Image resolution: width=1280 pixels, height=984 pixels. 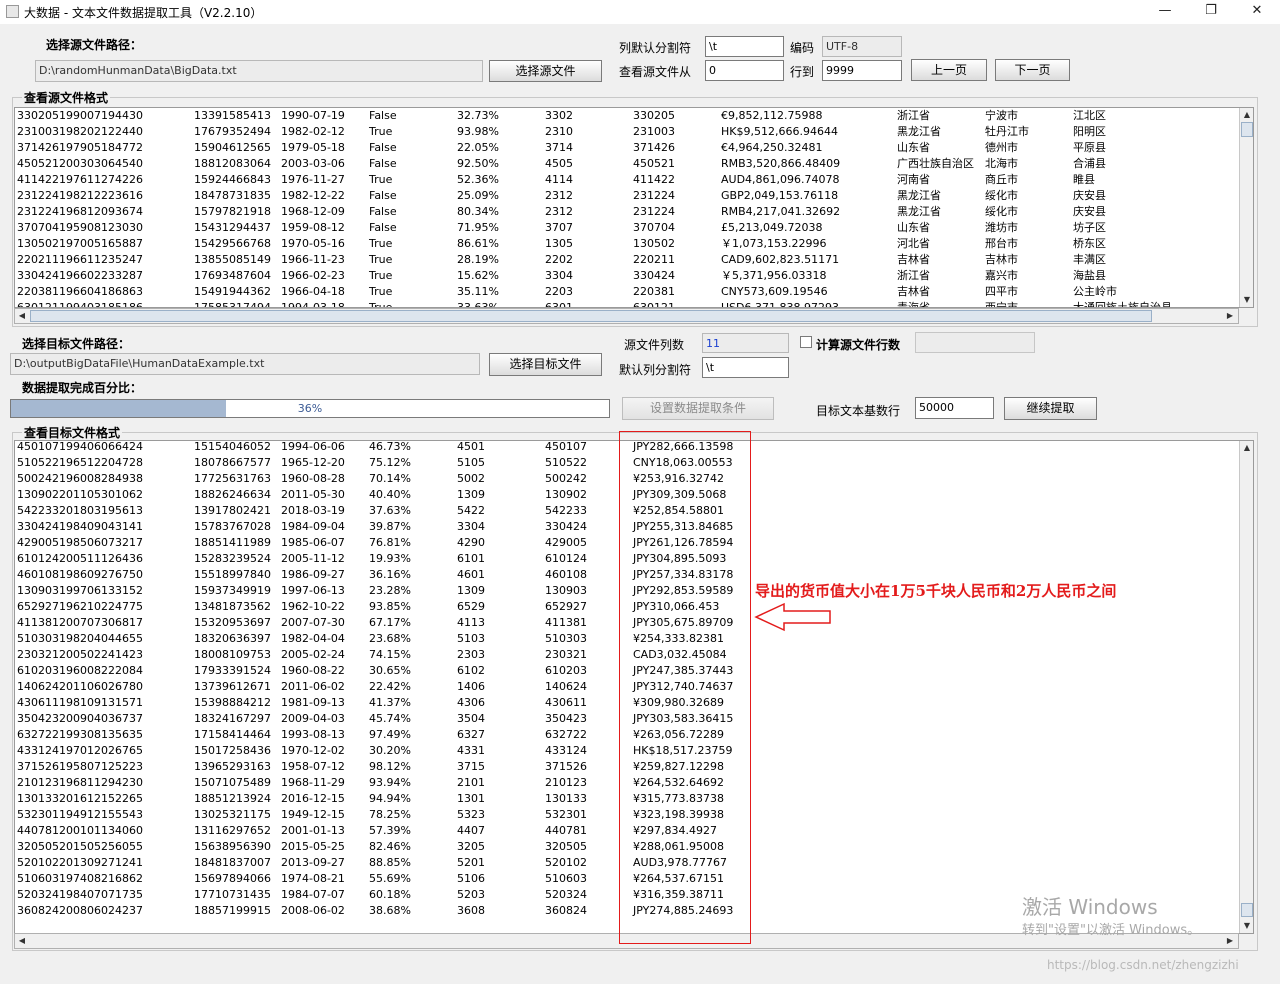 I want to click on id-cell: 460108198609276750, so click(x=80, y=574).